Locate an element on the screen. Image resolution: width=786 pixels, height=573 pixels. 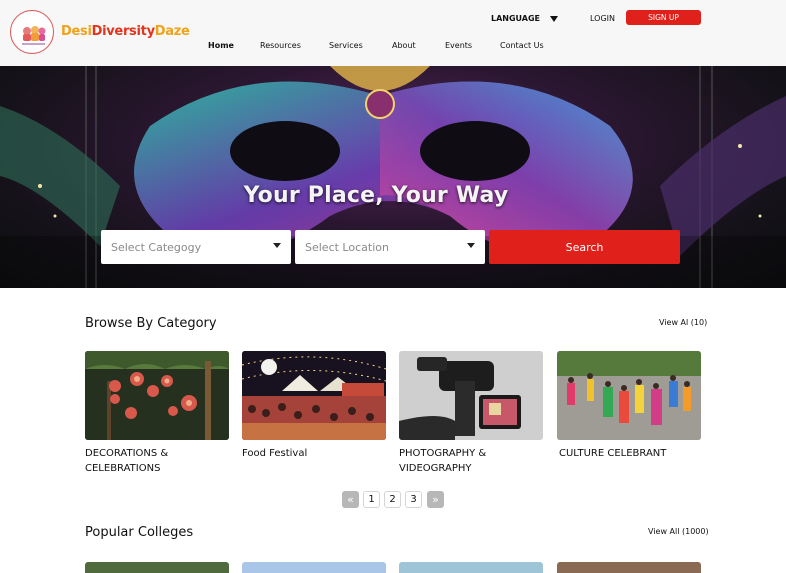
category-select: Select Categogy is located at coordinates (196, 247).